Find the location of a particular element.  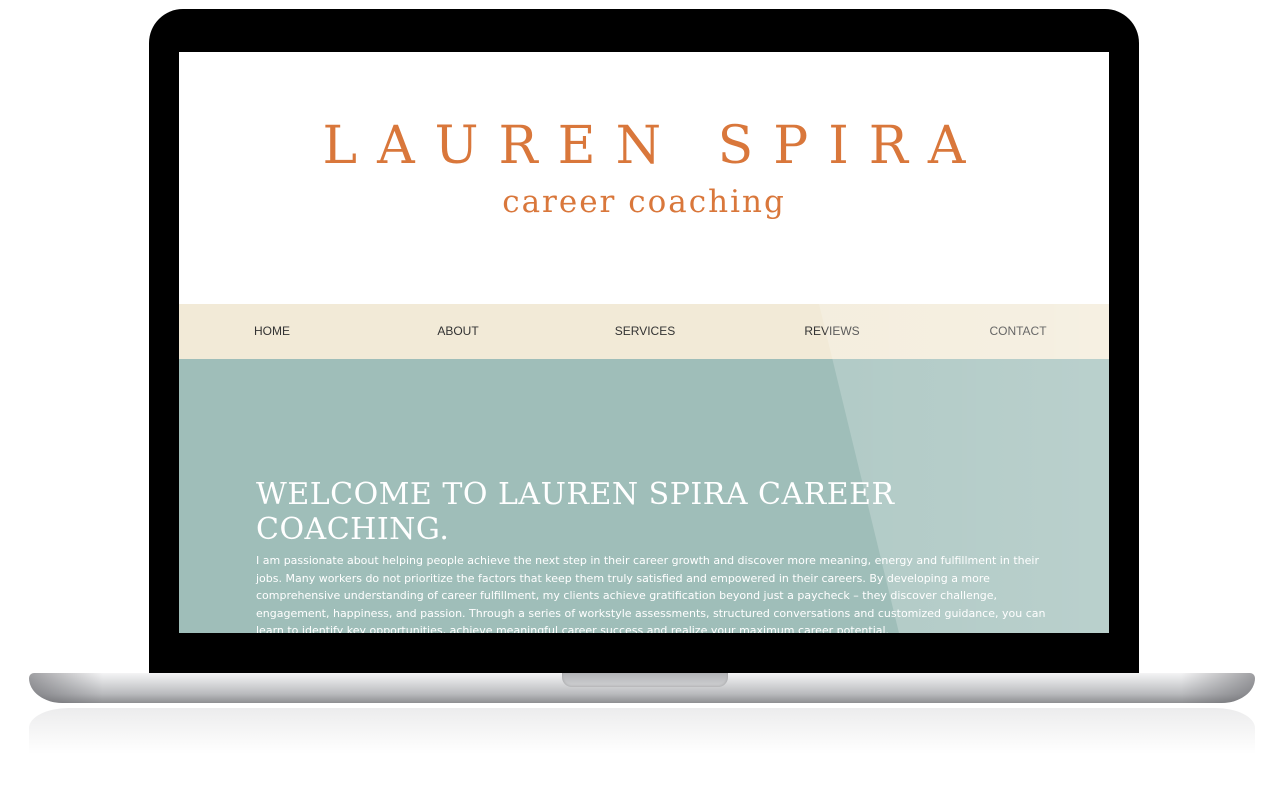

nav-item-home: HOME is located at coordinates (272, 331).